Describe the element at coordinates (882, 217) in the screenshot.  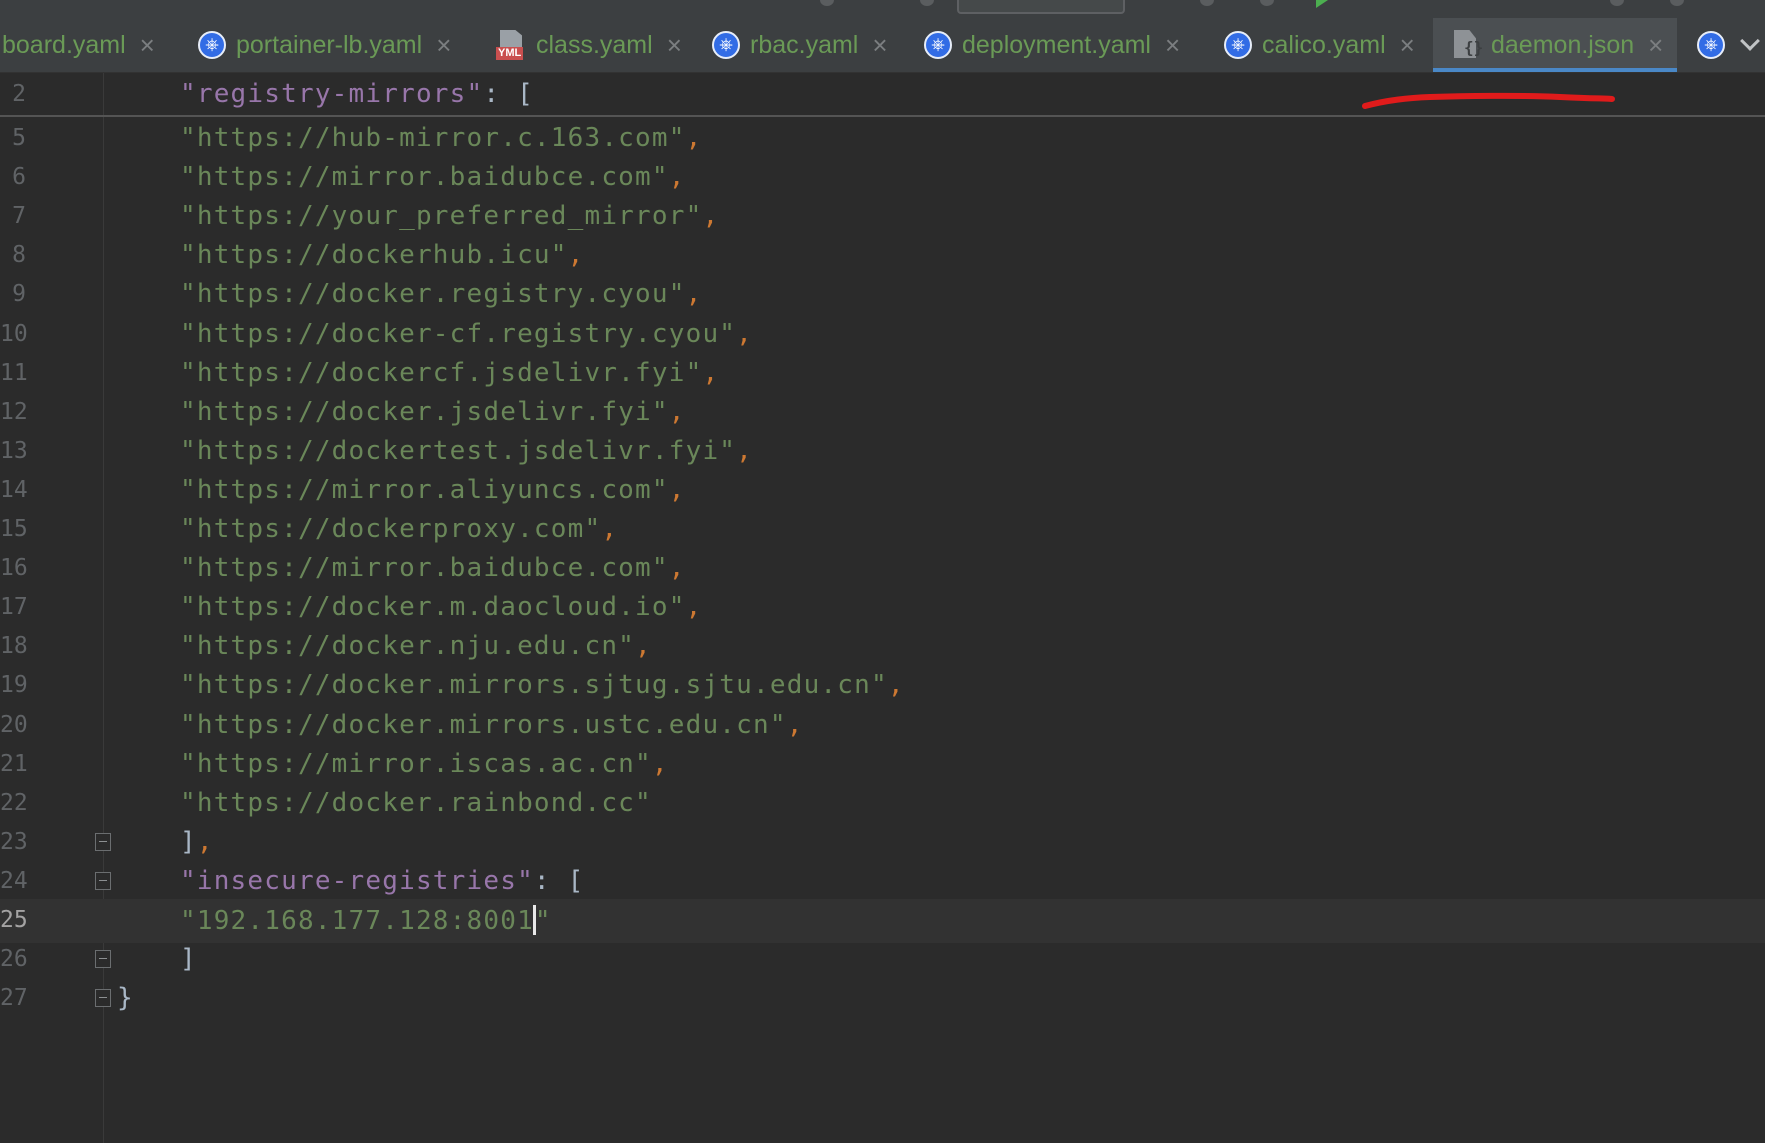
I see `code-line: 7 "https://your_preferred_mirror",` at that location.